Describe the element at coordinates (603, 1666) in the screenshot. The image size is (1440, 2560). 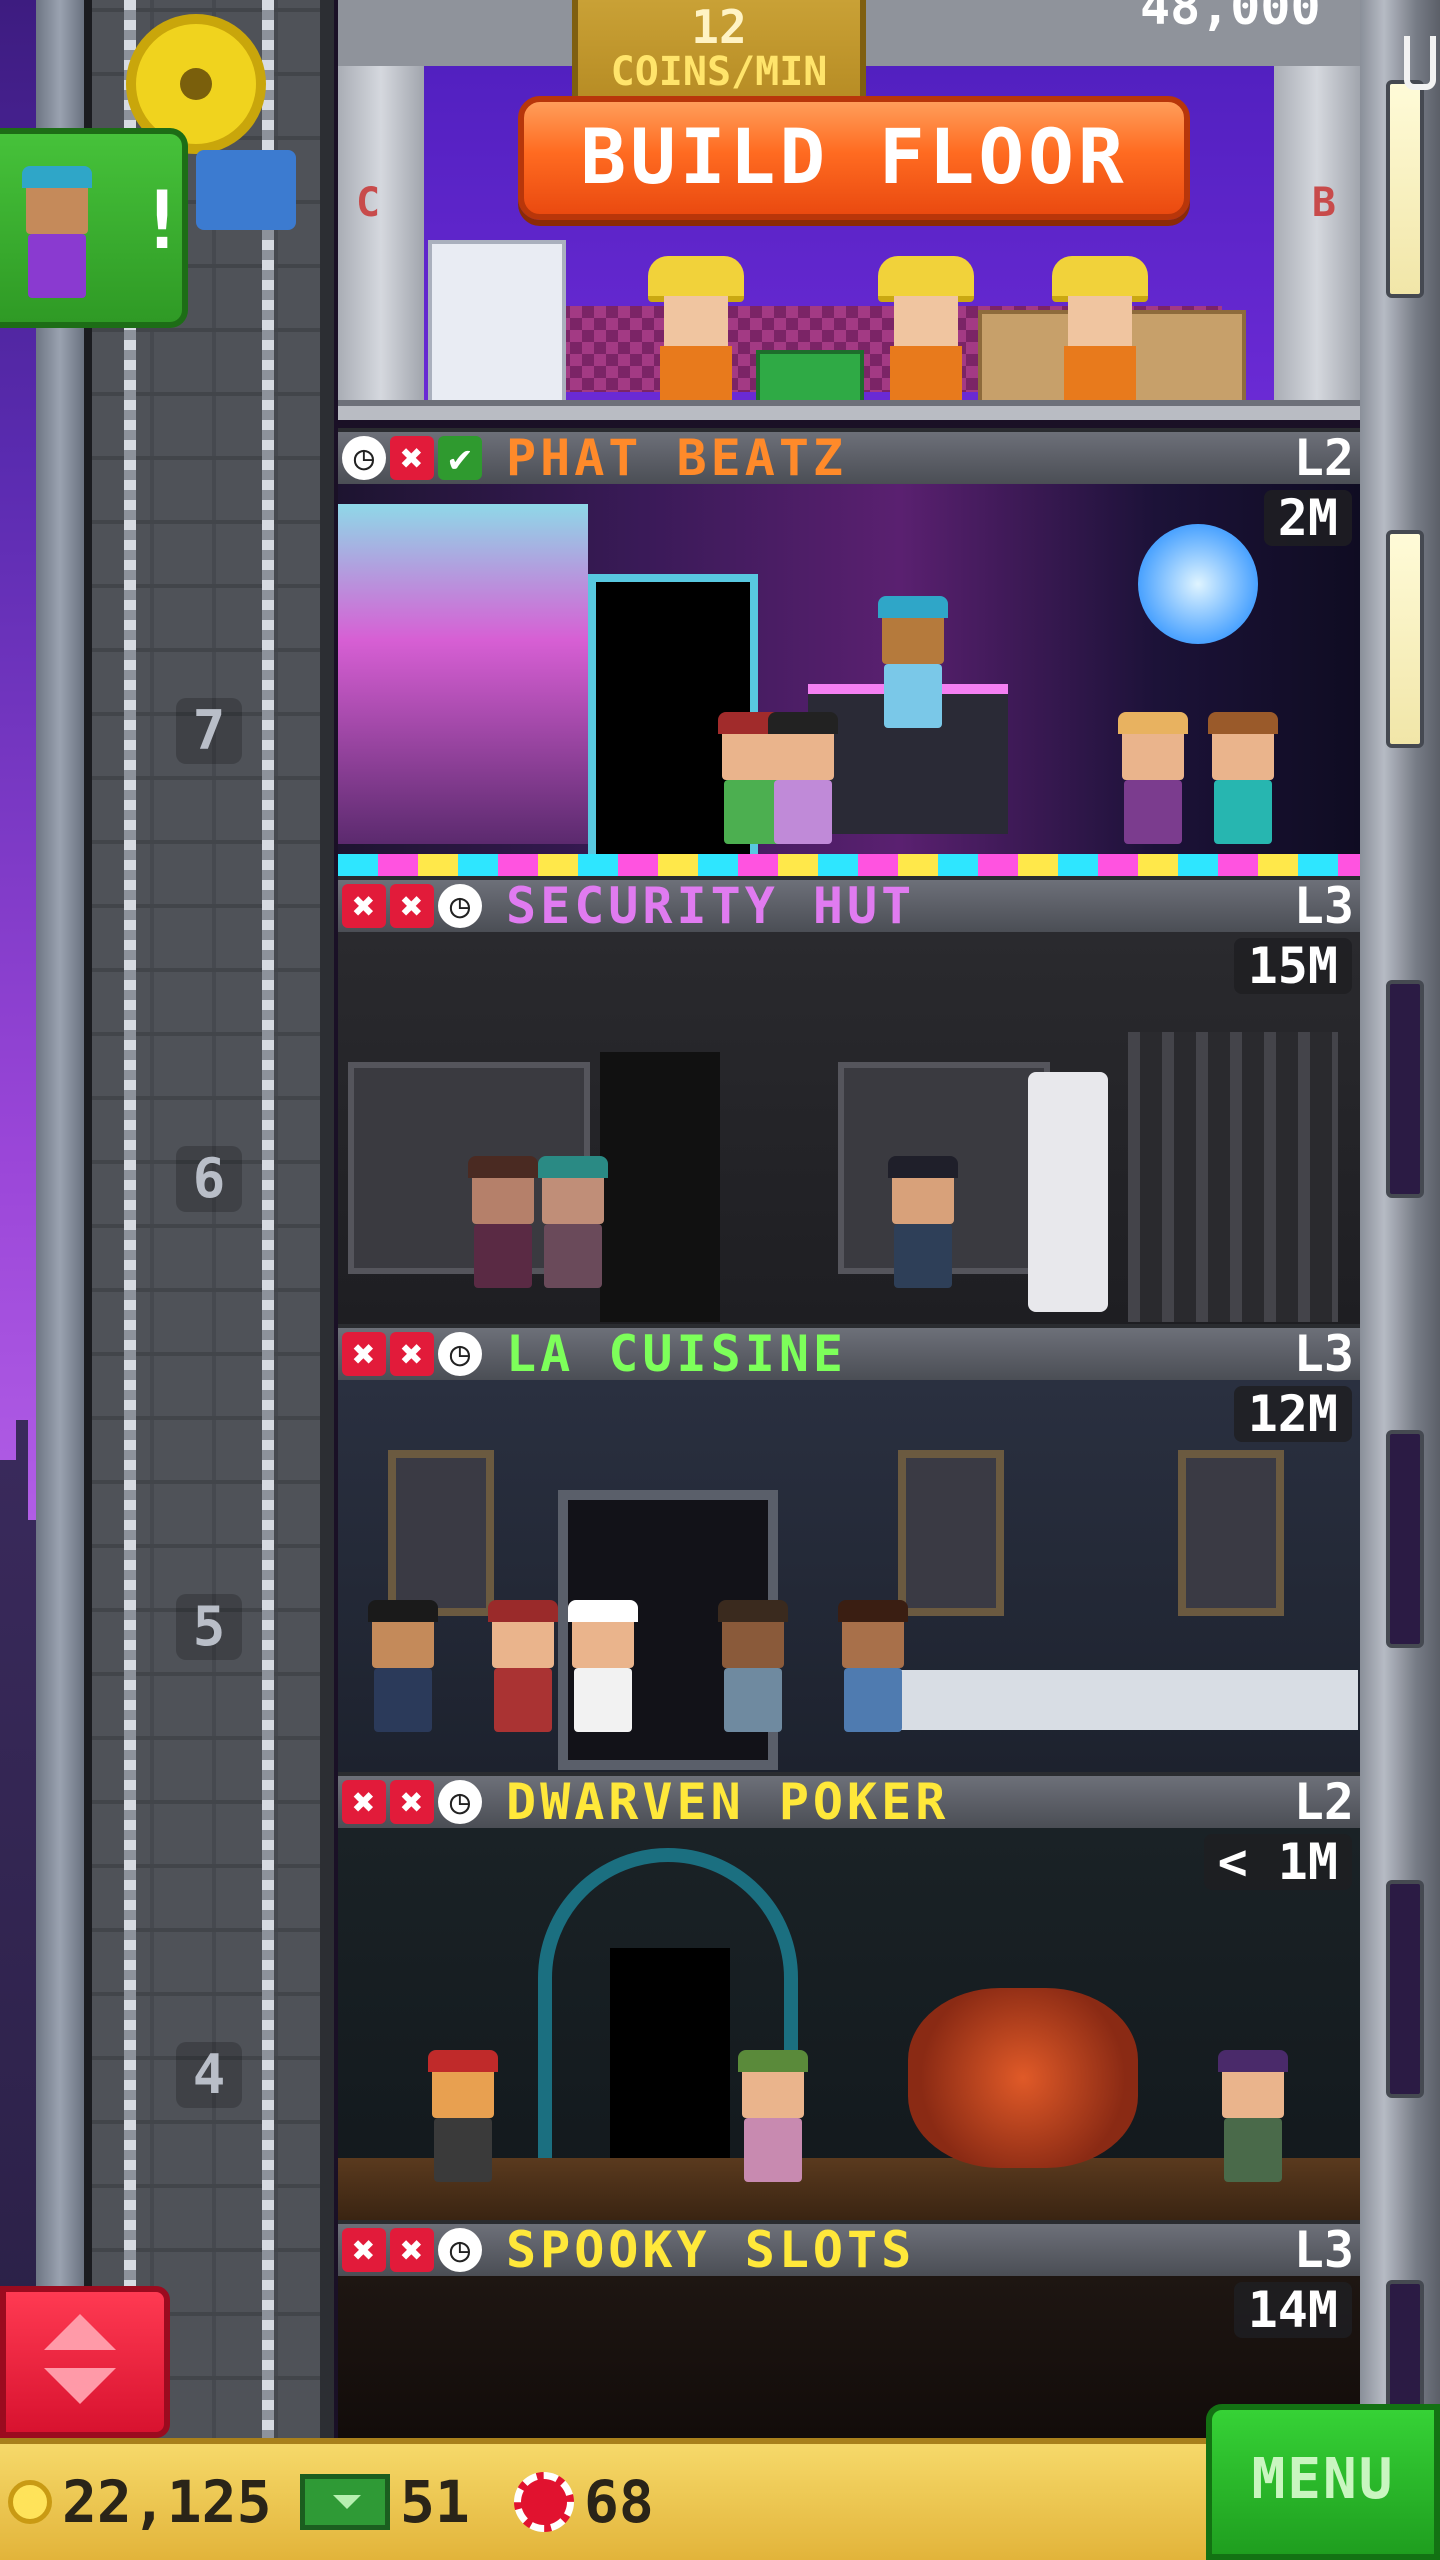
I see `bitizen-chef` at that location.